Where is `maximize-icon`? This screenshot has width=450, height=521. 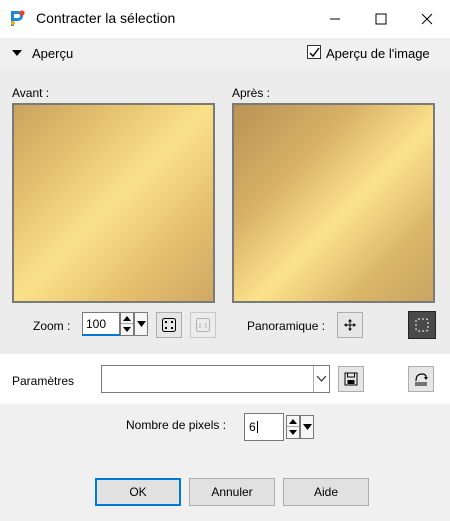
maximize-icon is located at coordinates (381, 19).